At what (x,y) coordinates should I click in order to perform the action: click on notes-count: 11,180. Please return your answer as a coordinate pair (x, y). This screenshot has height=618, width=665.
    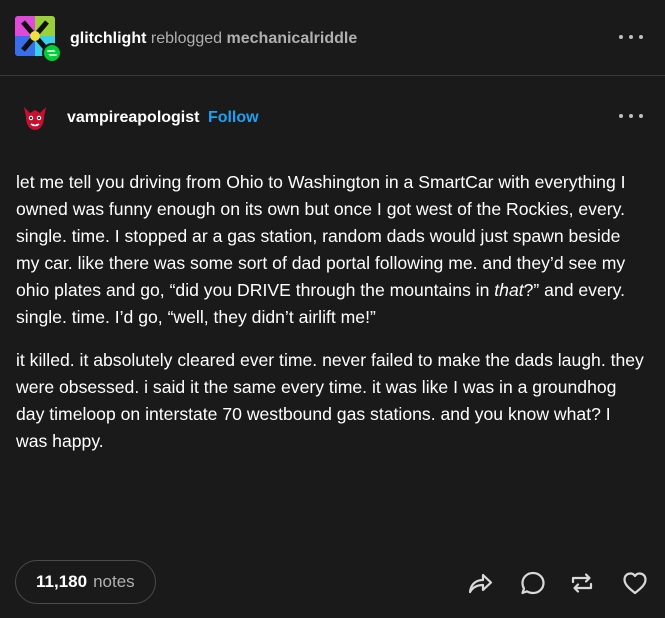
    Looking at the image, I should click on (62, 581).